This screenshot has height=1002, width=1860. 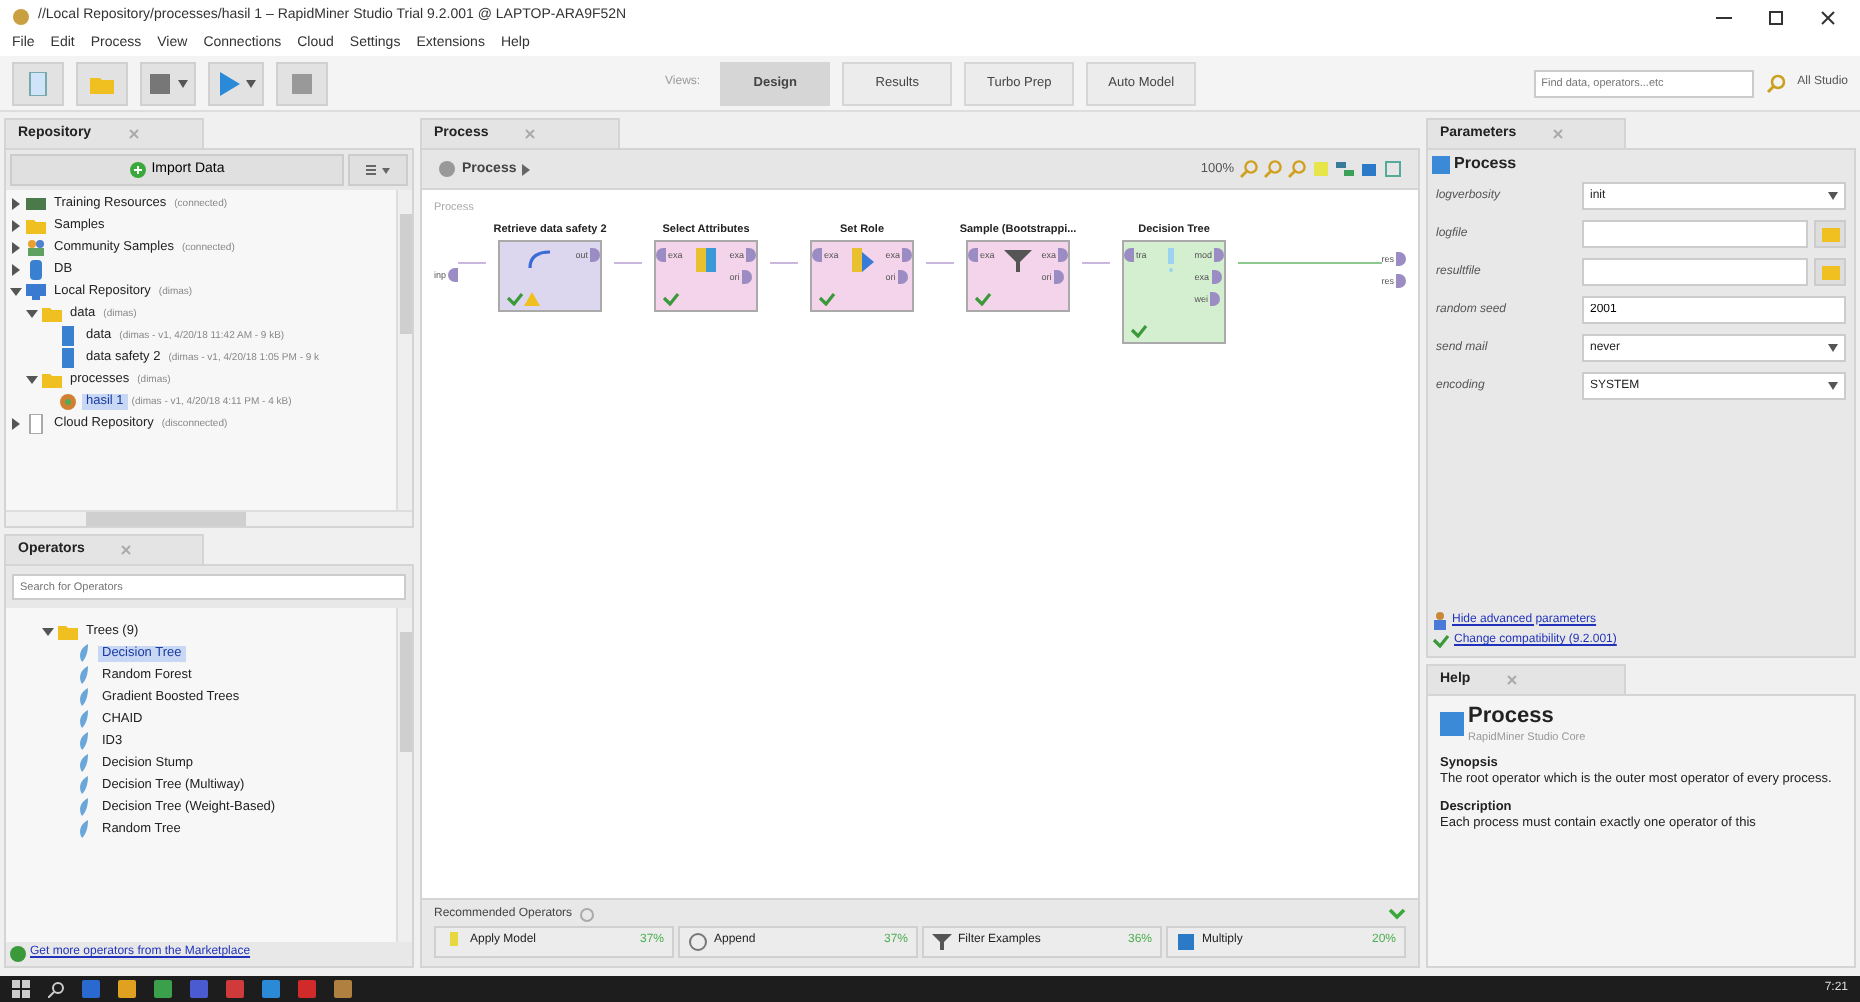 What do you see at coordinates (454, 942) in the screenshot?
I see `bulb-icon` at bounding box center [454, 942].